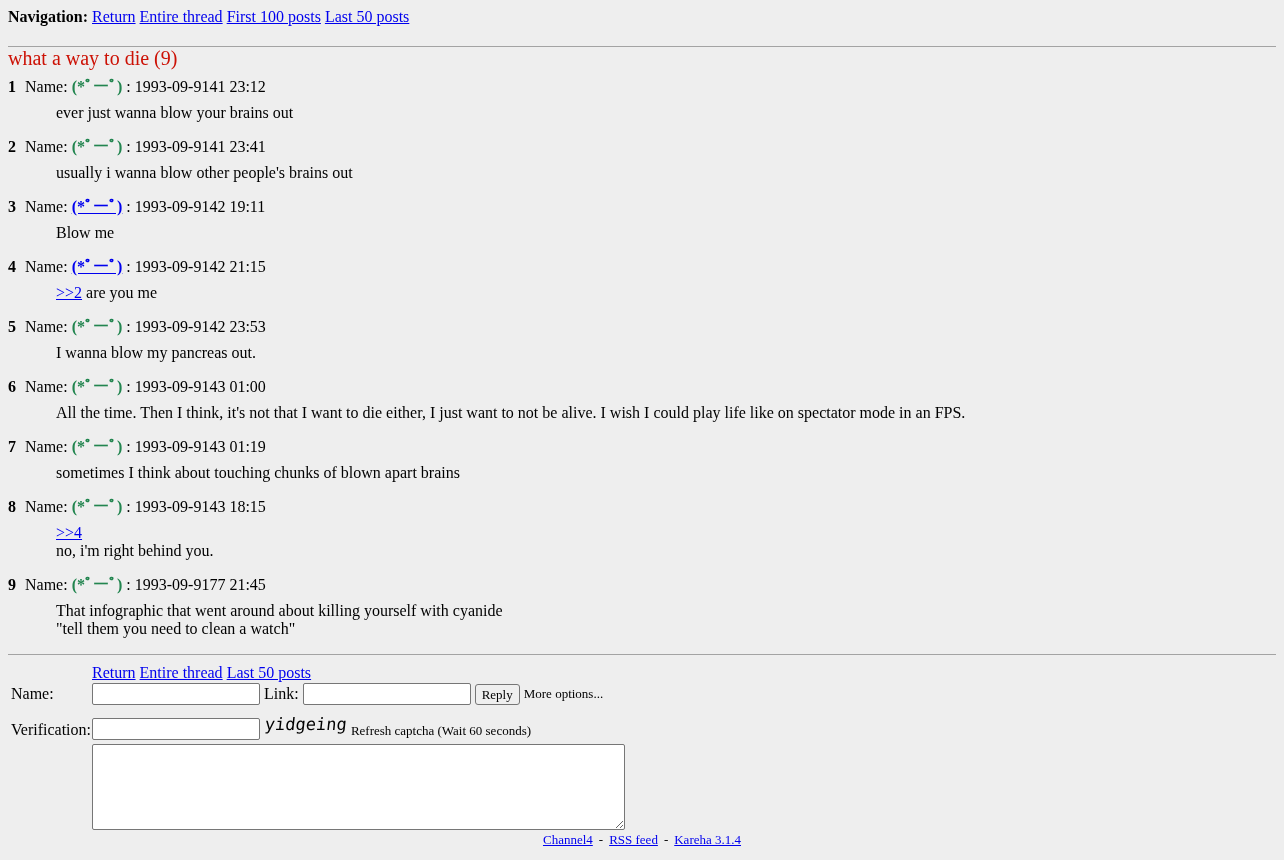  What do you see at coordinates (441, 731) in the screenshot?
I see `captcha-refresh-note: Refresh captcha (Wait 60 seconds)` at bounding box center [441, 731].